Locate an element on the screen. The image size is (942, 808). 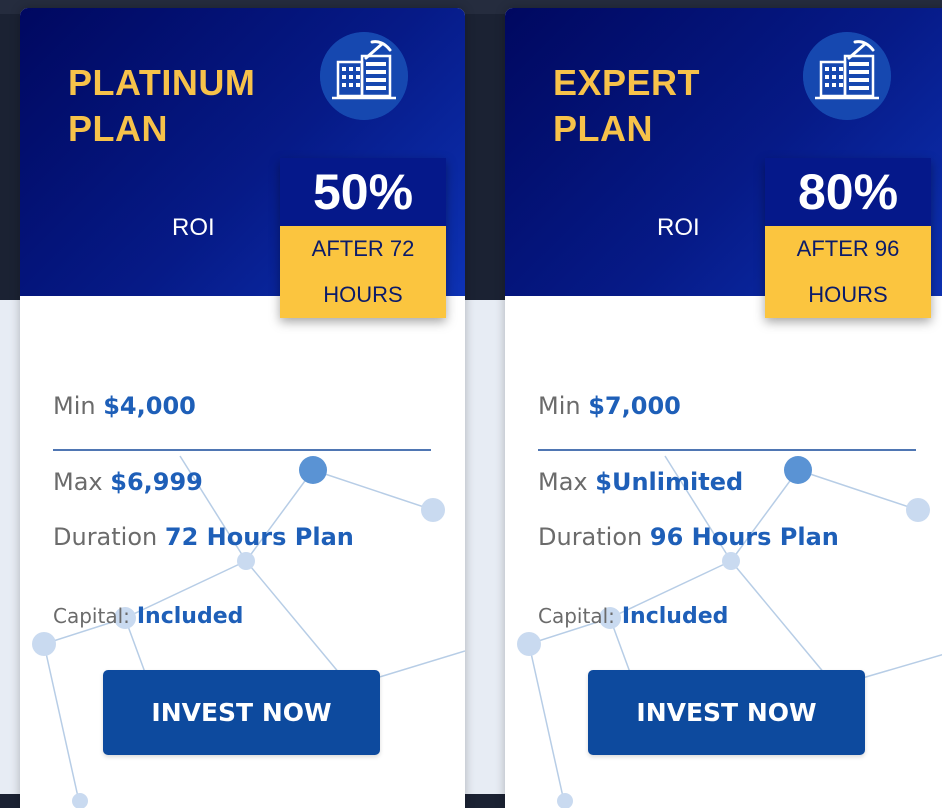
duration-row: Duration 96 Hours Plan is located at coordinates (688, 537).